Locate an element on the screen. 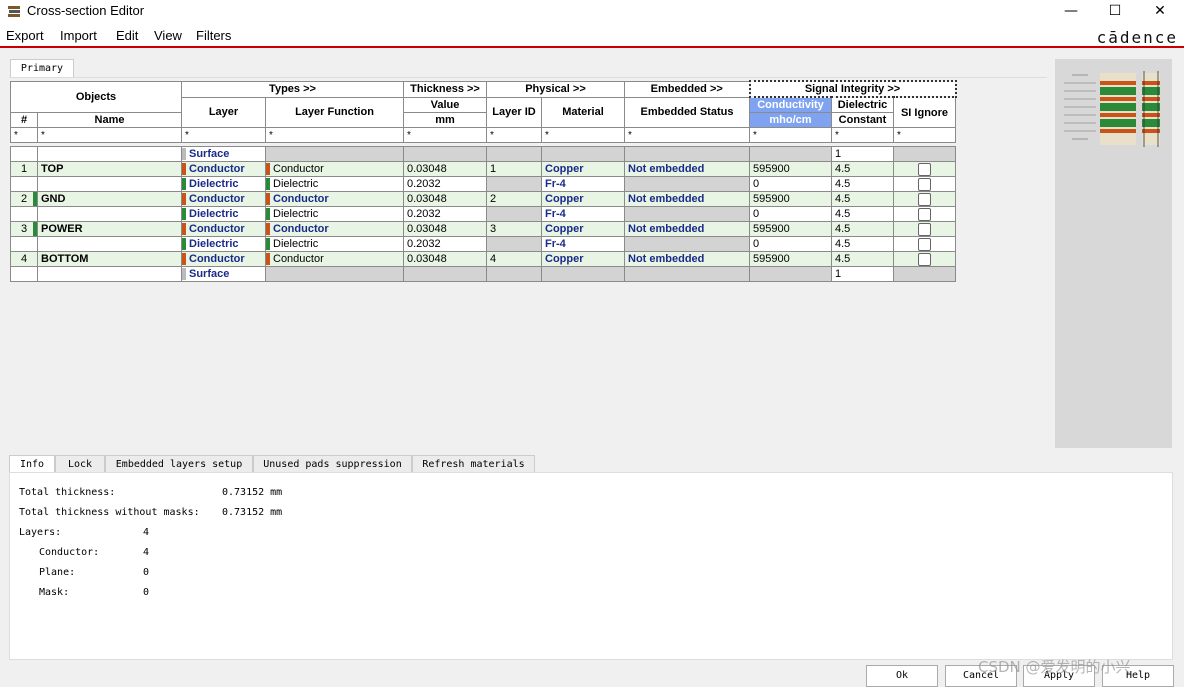  row-layer-id: 4 is located at coordinates (514, 259).